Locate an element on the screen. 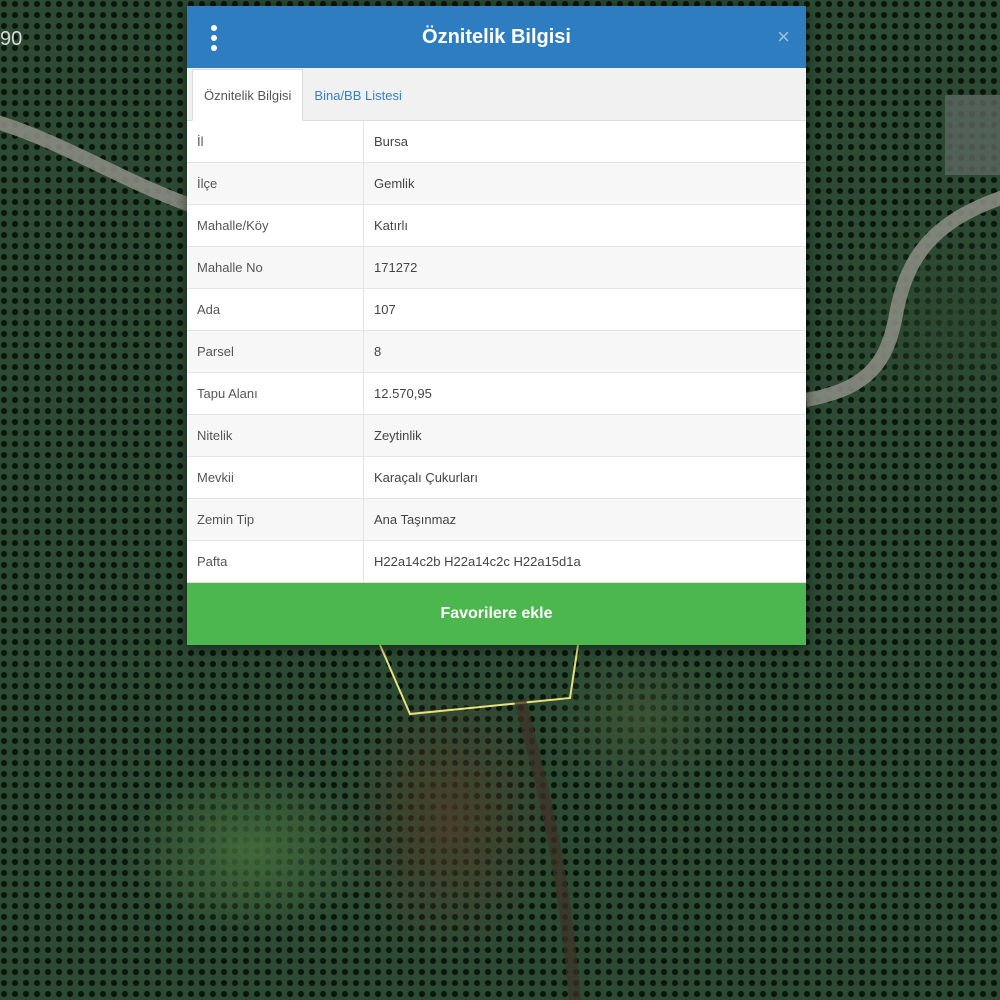  vertical-ellipsis-icon is located at coordinates (214, 38).